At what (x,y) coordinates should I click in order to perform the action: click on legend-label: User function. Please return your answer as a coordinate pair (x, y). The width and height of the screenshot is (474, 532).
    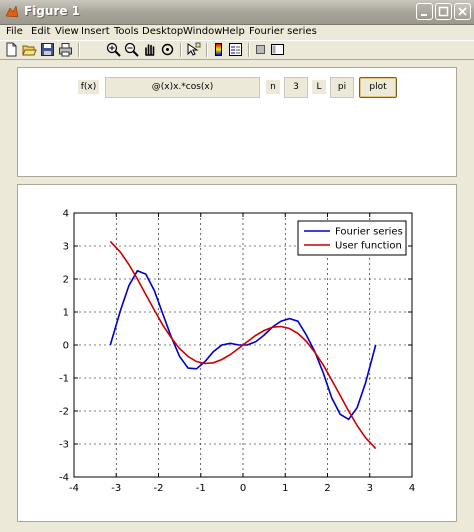
    Looking at the image, I should click on (368, 246).